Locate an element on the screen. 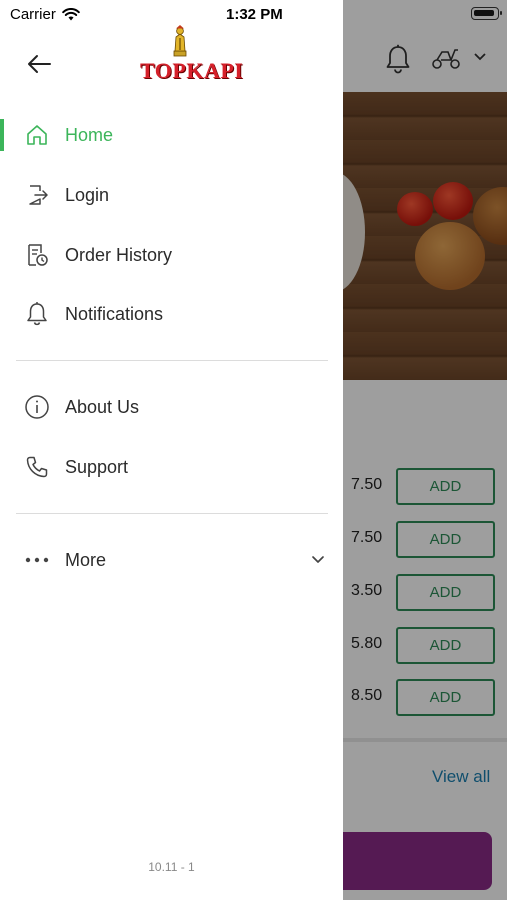  back-button is located at coordinates (39, 64).